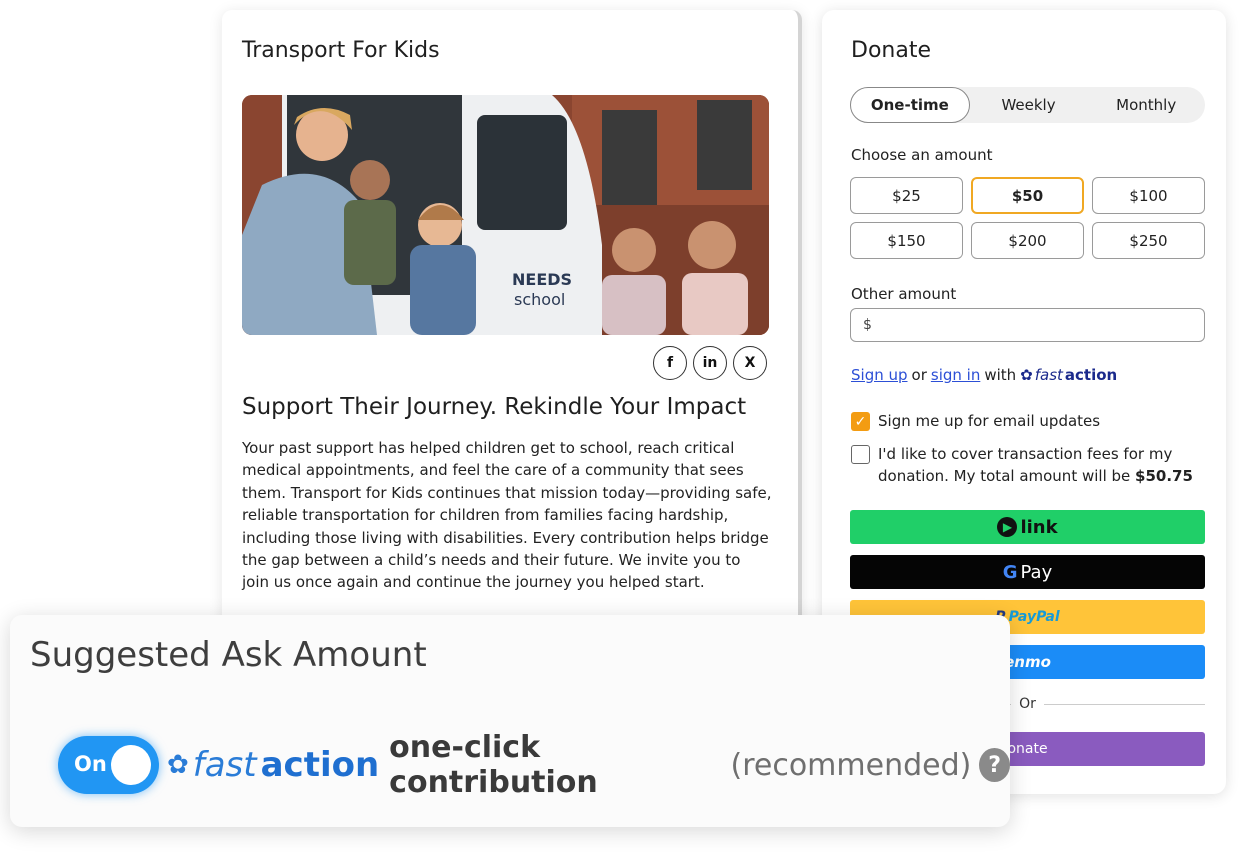  Describe the element at coordinates (906, 195) in the screenshot. I see `amount-button-25: $25` at that location.